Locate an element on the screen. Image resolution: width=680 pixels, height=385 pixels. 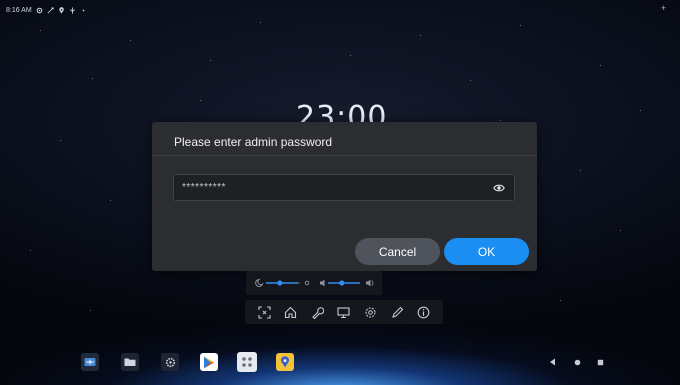
screen-share-icon is located at coordinates (344, 312).